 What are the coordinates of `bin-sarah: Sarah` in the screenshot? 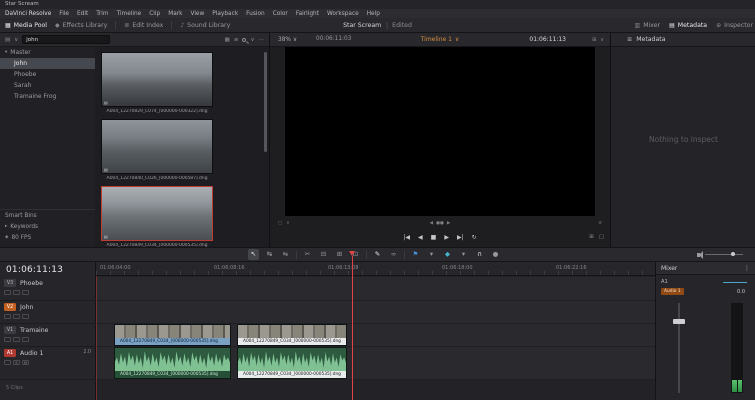 It's located at (47, 85).